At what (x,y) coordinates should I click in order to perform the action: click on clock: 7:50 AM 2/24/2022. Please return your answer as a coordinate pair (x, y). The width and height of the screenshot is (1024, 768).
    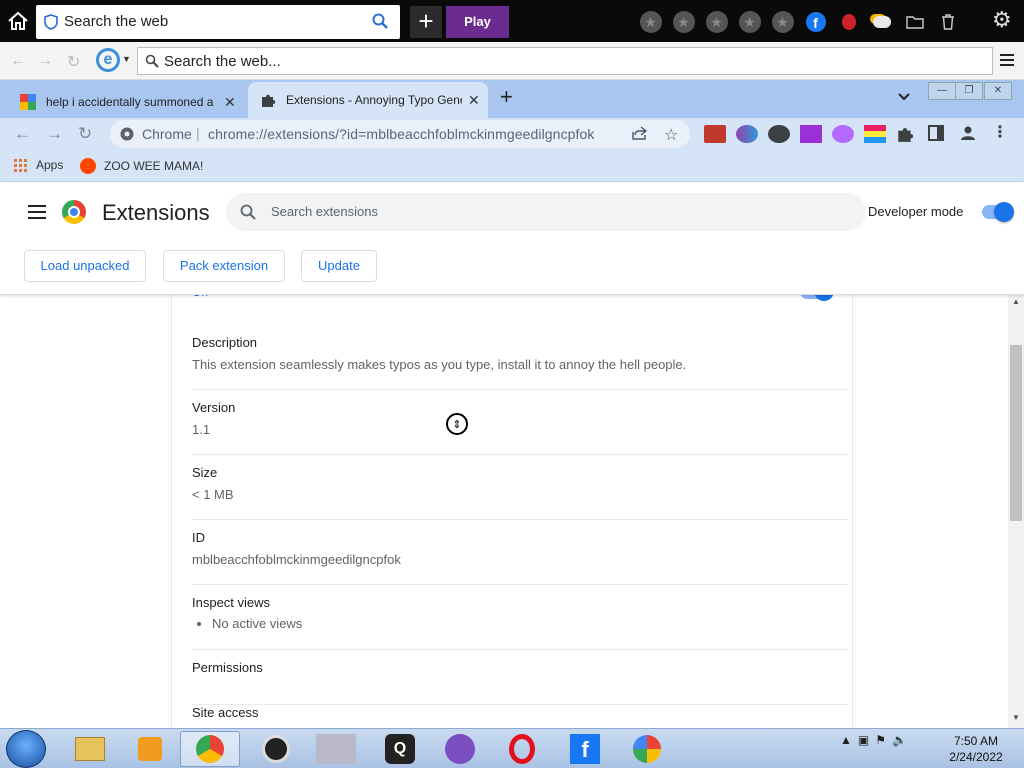
    Looking at the image, I should click on (976, 749).